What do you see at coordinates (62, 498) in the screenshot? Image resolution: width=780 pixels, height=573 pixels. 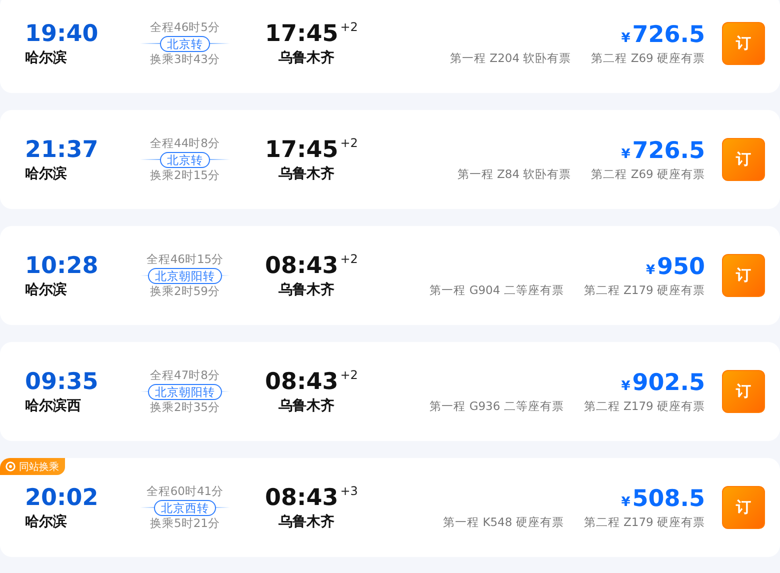 I see `departure-time: 20:02` at bounding box center [62, 498].